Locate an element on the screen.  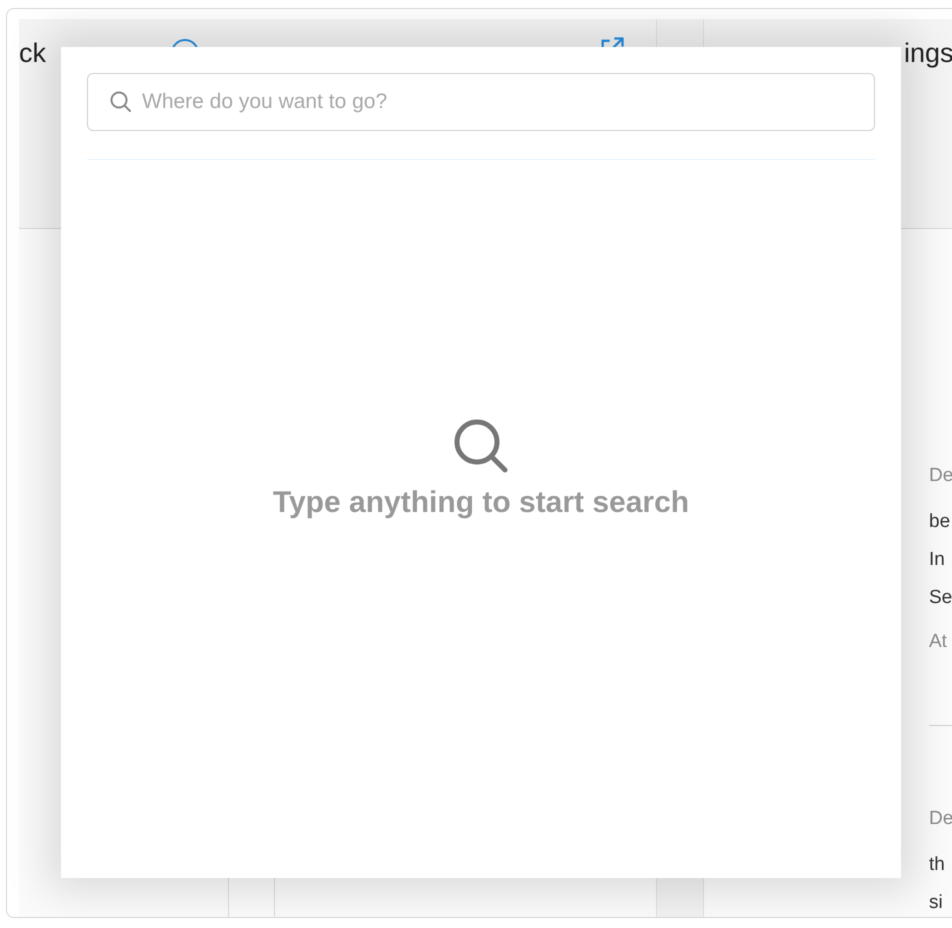
body-text: In is located at coordinates (937, 560).